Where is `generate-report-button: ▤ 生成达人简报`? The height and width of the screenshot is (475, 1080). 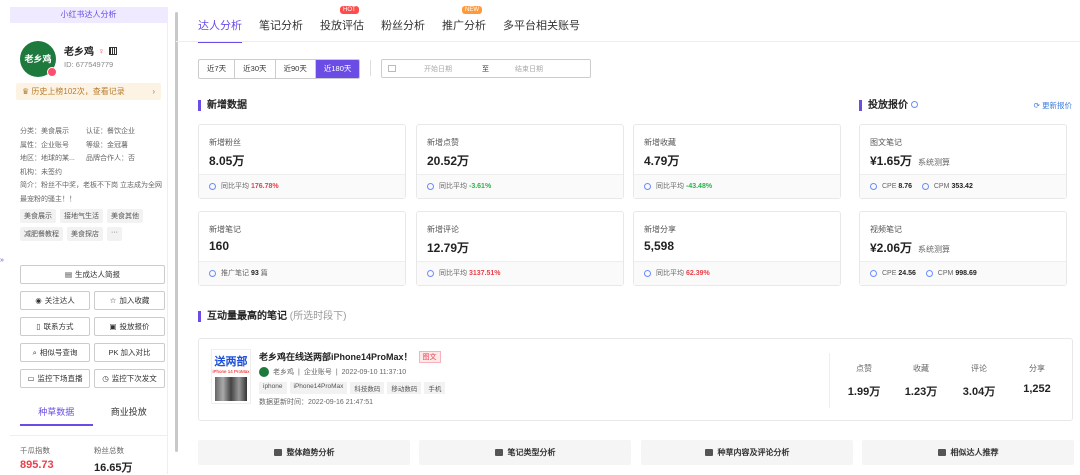 generate-report-button: ▤ 生成达人简报 is located at coordinates (92, 274).